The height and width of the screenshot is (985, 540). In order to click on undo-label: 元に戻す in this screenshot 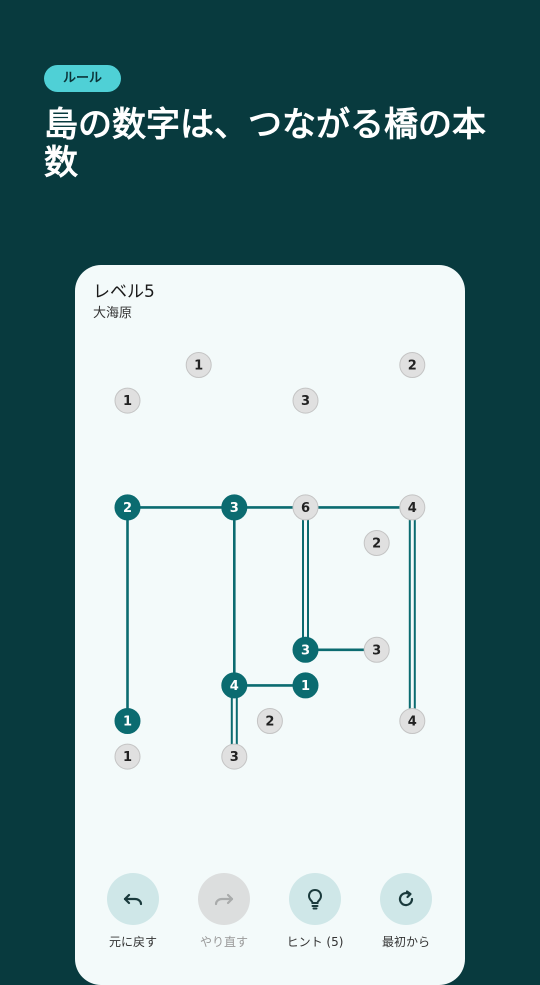, I will do `click(132, 942)`.